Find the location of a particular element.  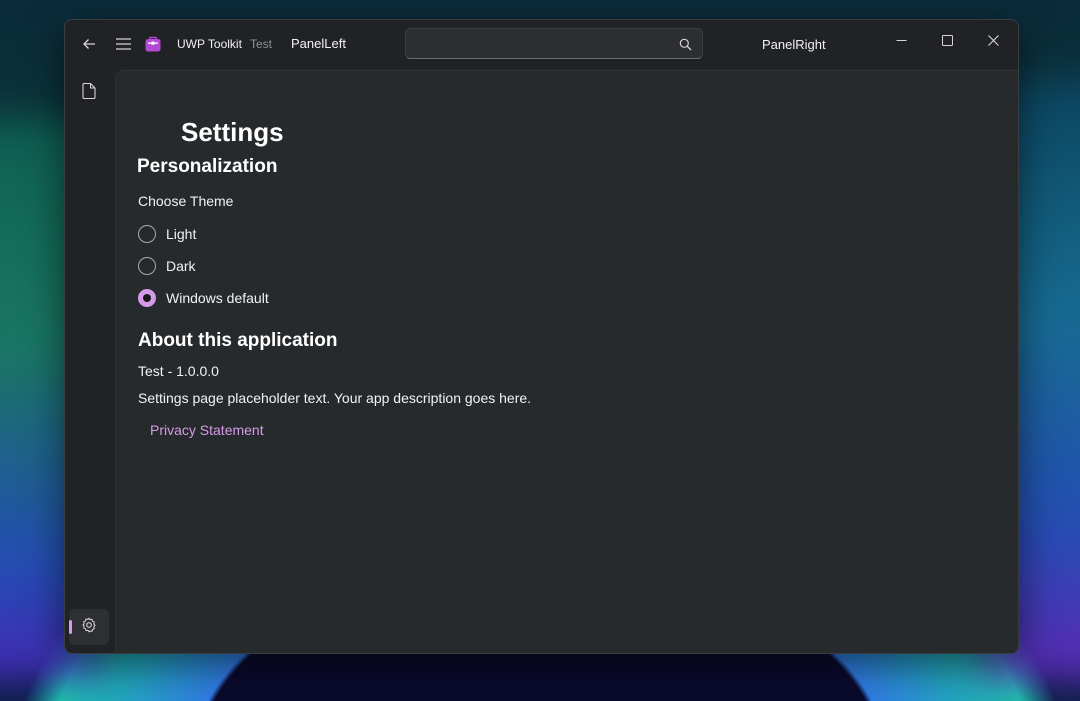

app-version: Test - 1.0.0.0 is located at coordinates (178, 371).